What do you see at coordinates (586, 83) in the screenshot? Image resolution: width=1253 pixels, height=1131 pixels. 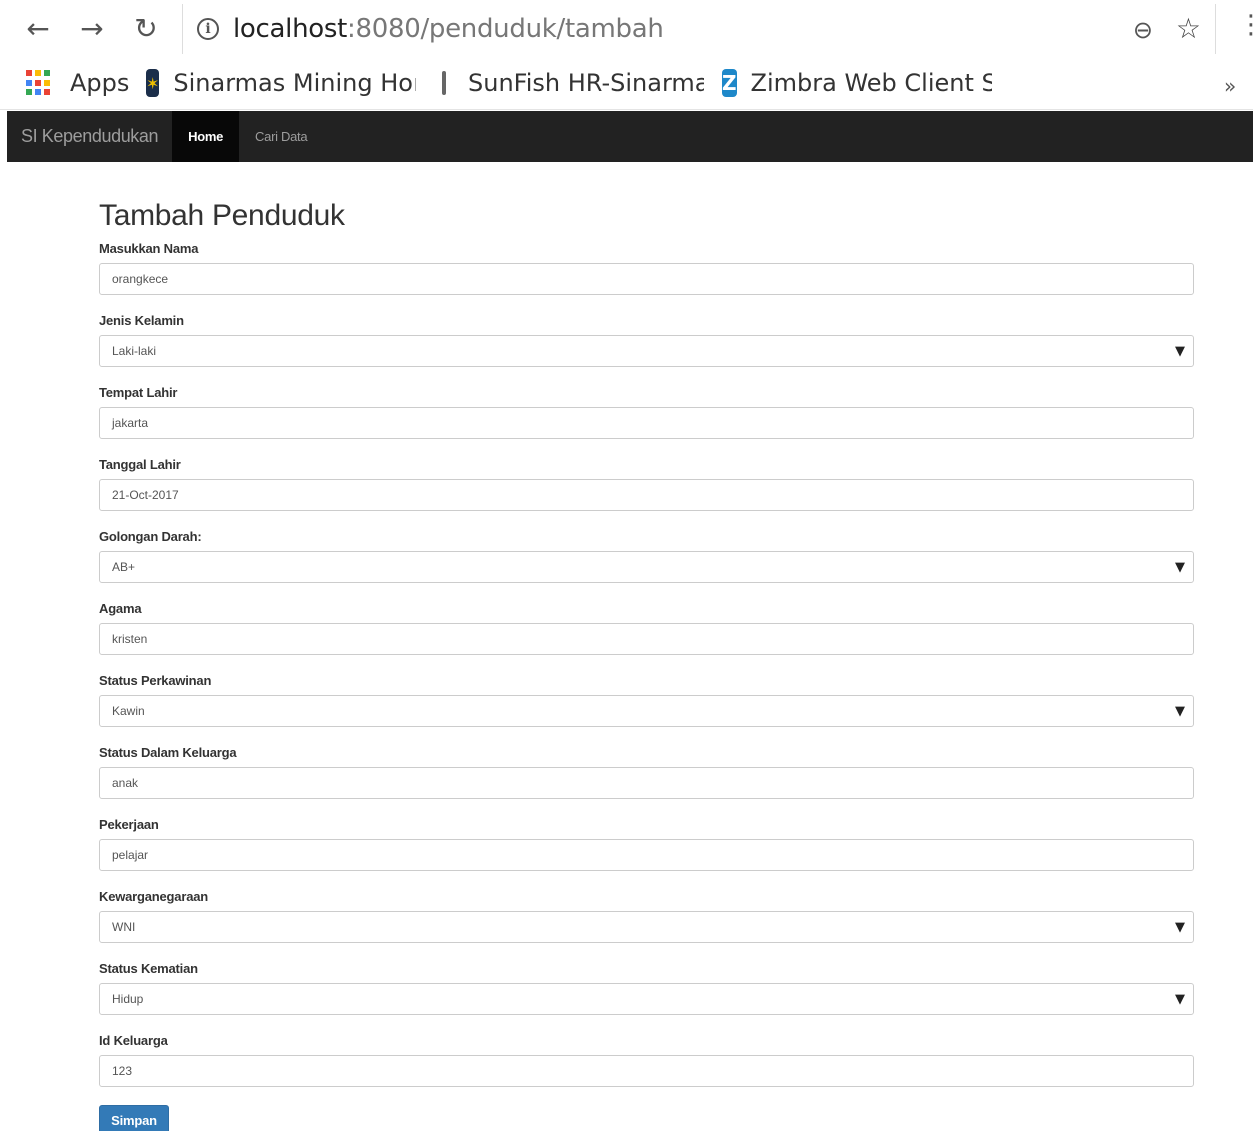 I see `bookmark-label: SunFish HR-Sinarma` at bounding box center [586, 83].